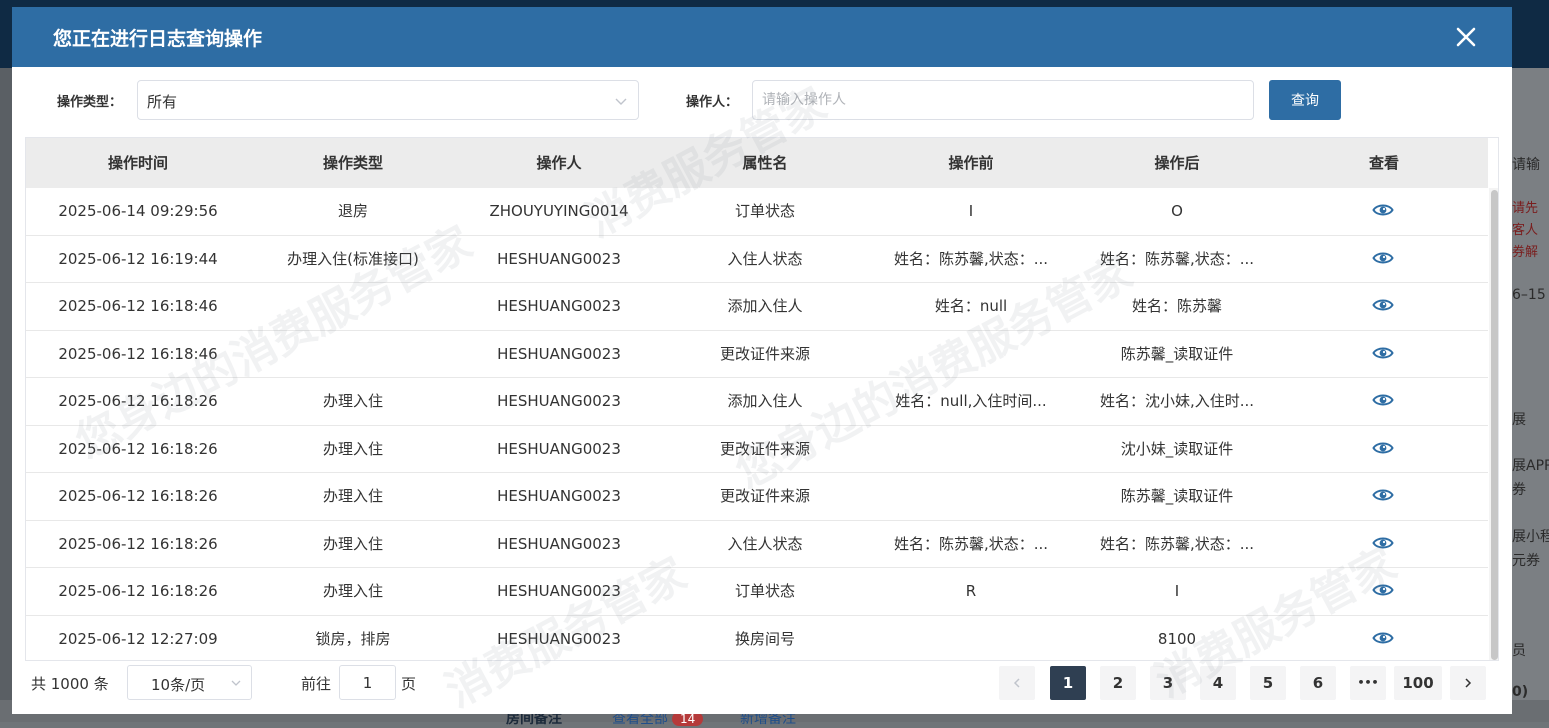 The image size is (1549, 728). What do you see at coordinates (316, 684) in the screenshot?
I see `goto-label: 前往` at bounding box center [316, 684].